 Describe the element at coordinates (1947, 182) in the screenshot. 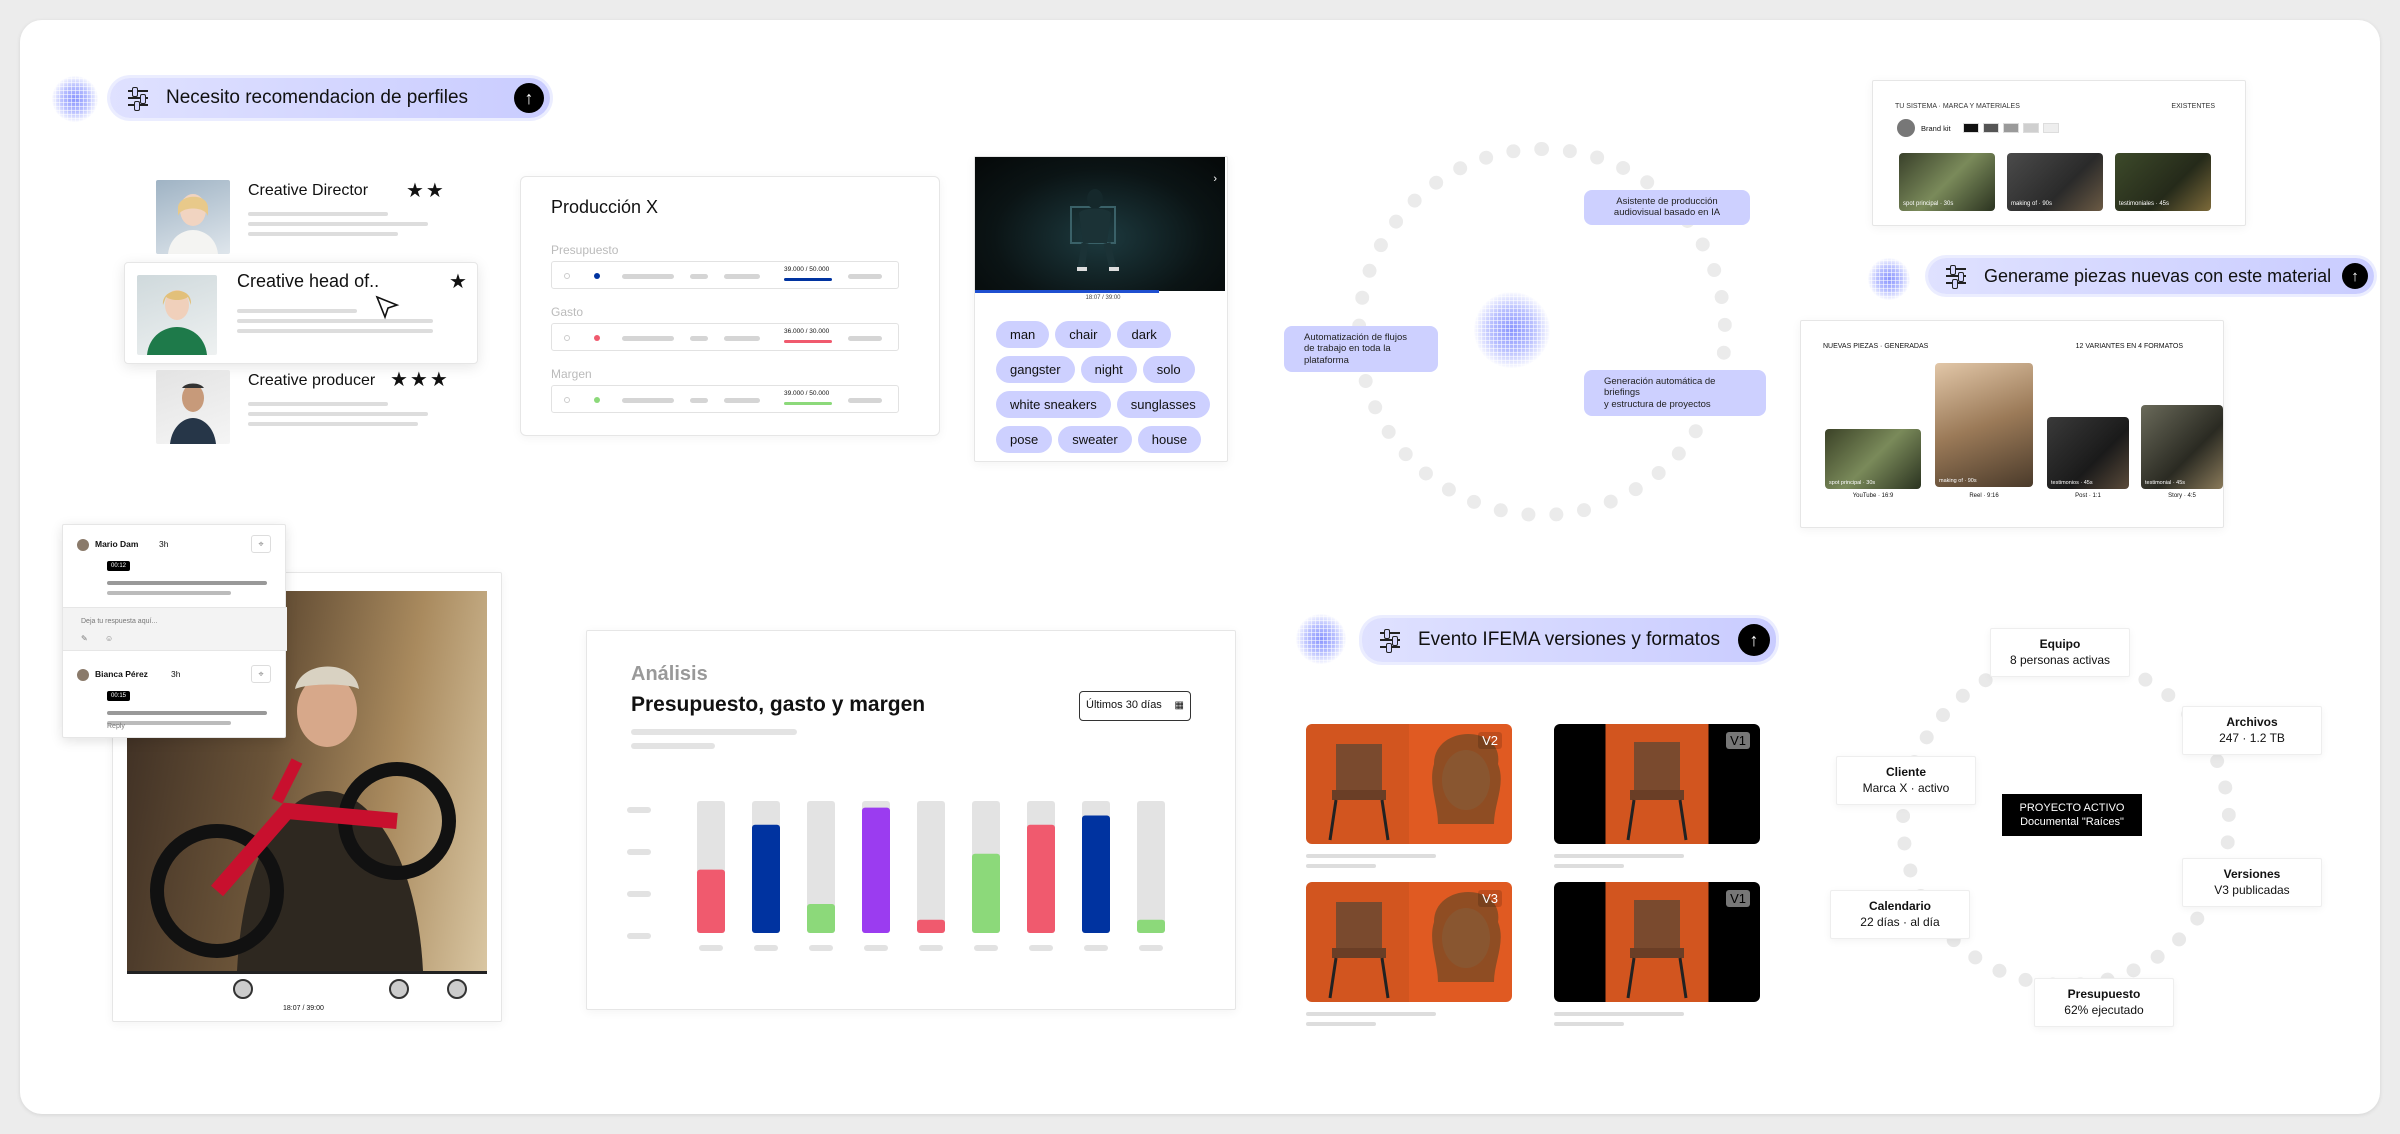

I see `material-thumb: spot principal · 30s` at that location.